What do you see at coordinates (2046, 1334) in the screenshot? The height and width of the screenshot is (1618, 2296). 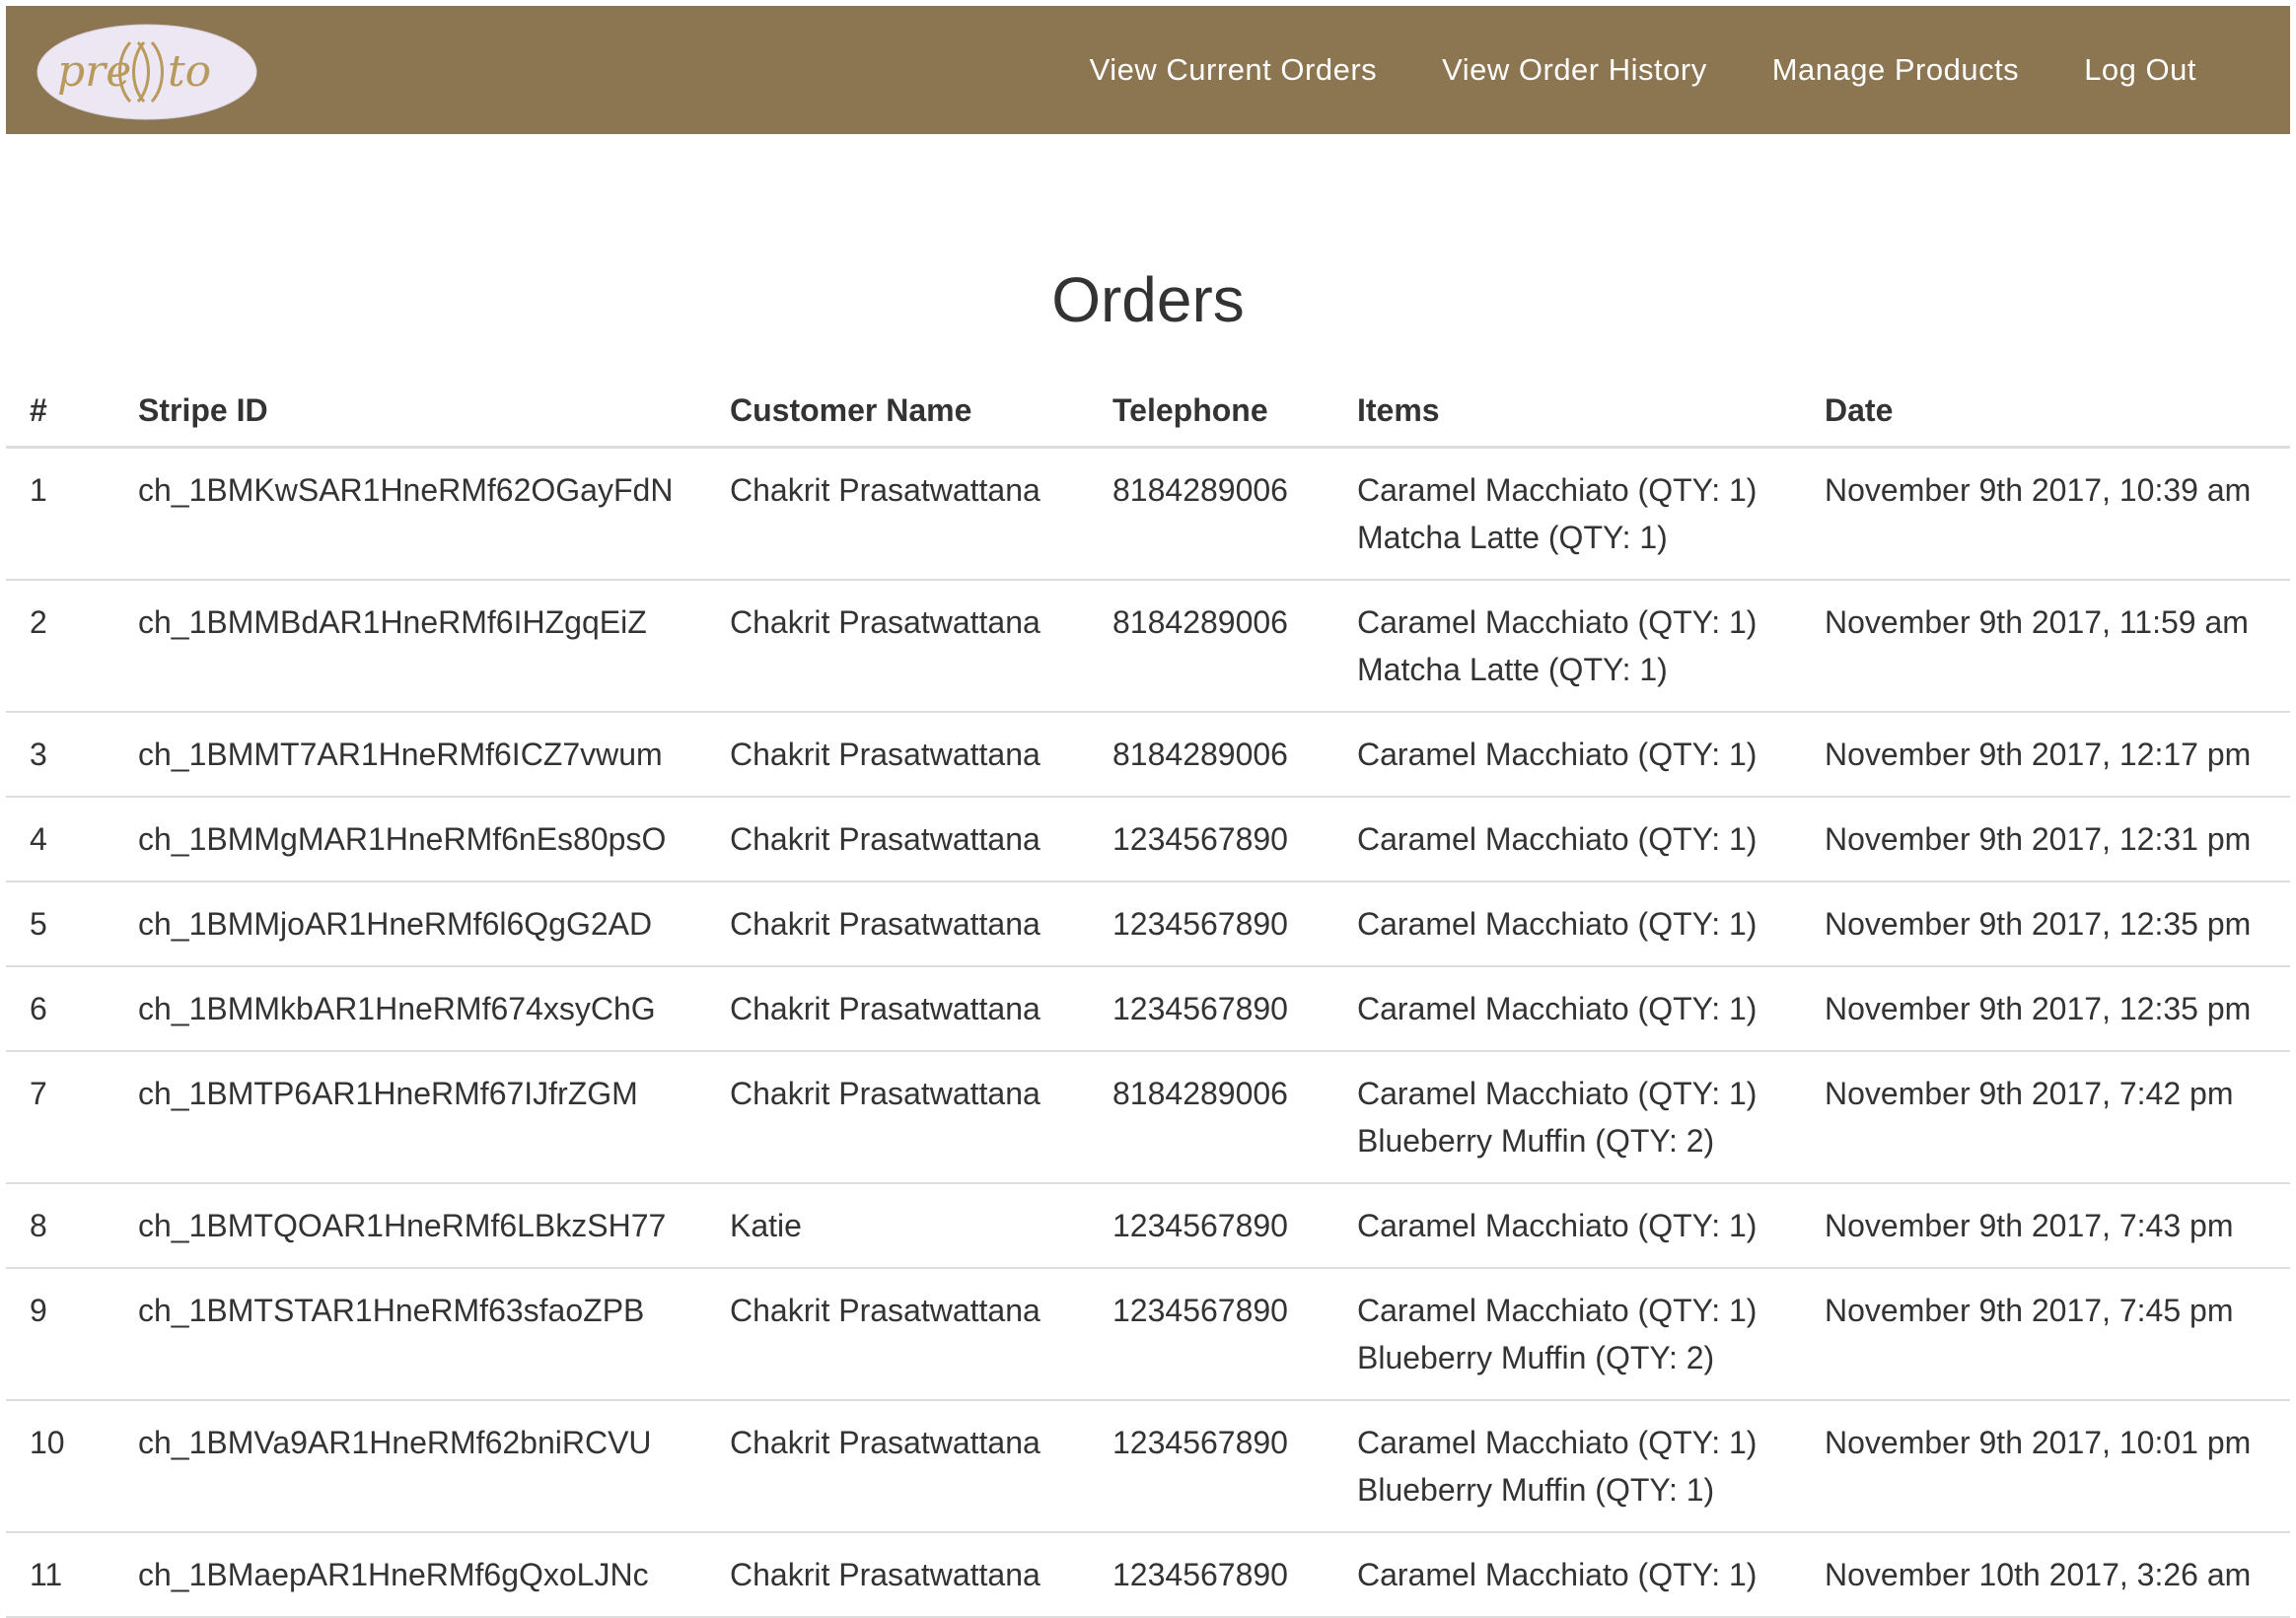 I see `cell-date: November 9th 2017, 7:45 pm` at bounding box center [2046, 1334].